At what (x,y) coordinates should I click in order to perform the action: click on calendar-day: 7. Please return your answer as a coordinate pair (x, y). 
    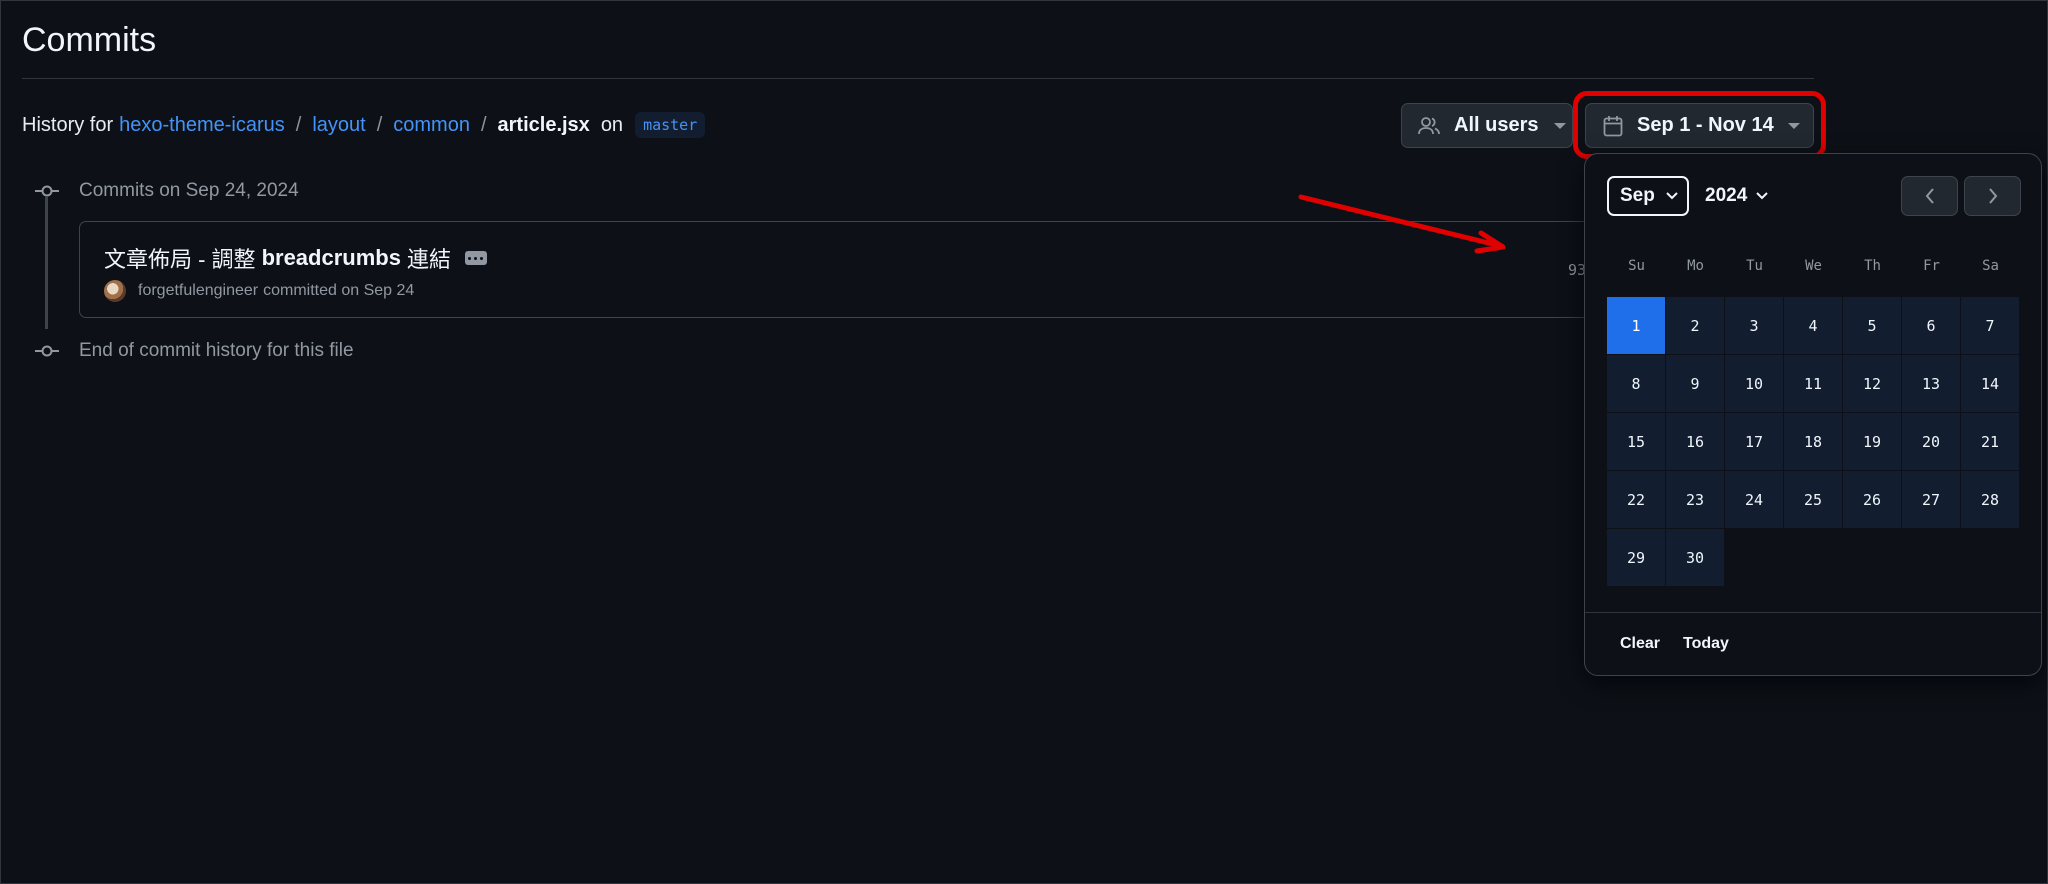
    Looking at the image, I should click on (1990, 325).